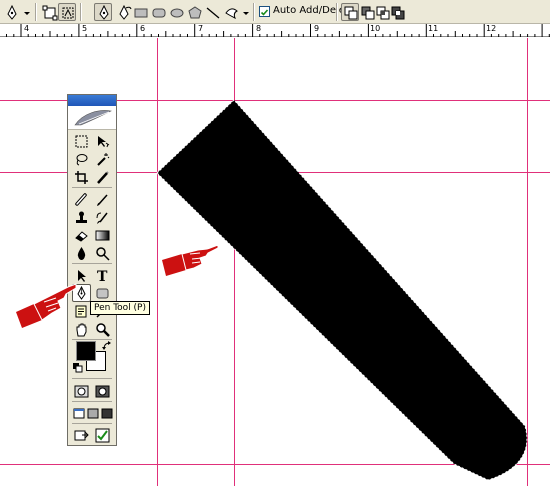 The width and height of the screenshot is (550, 486). I want to click on rectangle-shape-tool, so click(102, 293).